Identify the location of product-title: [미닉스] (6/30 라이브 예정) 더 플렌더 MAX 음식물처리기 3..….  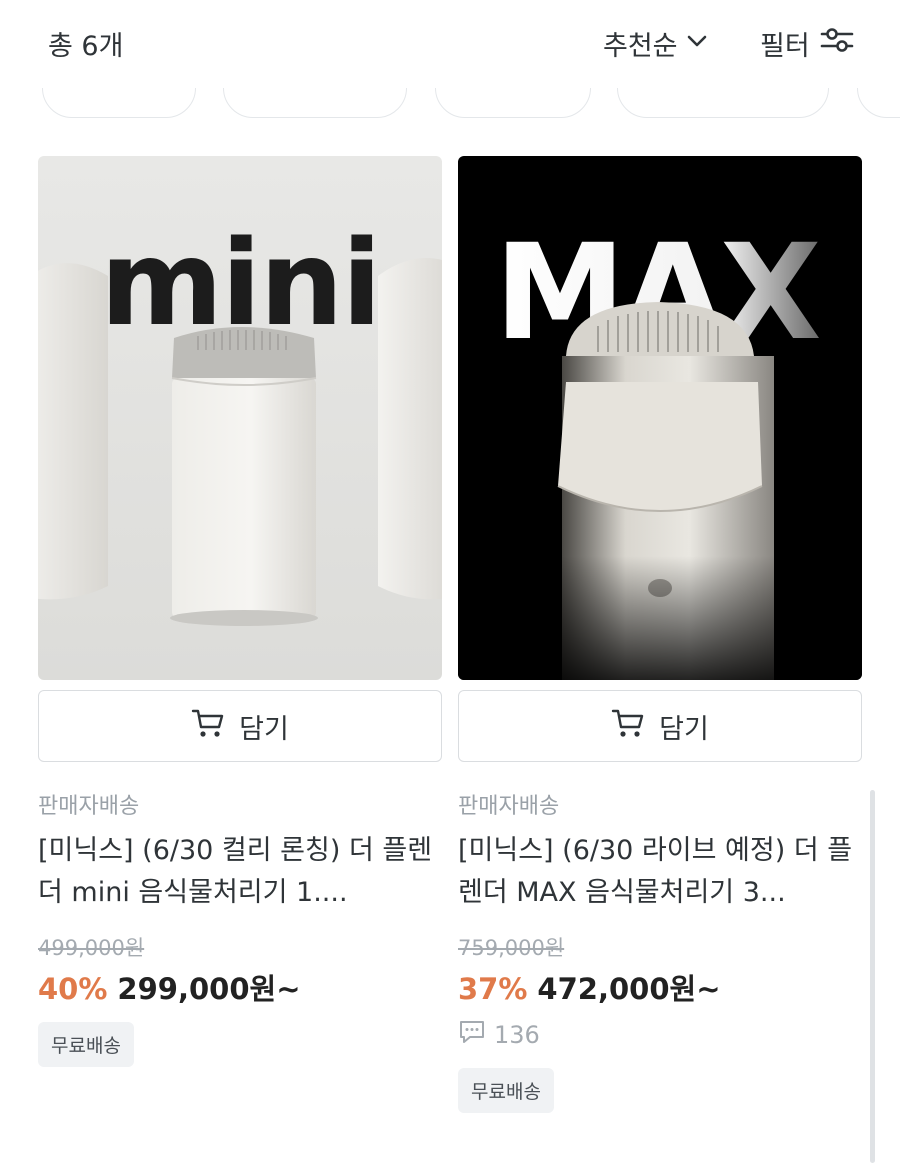
(660, 872).